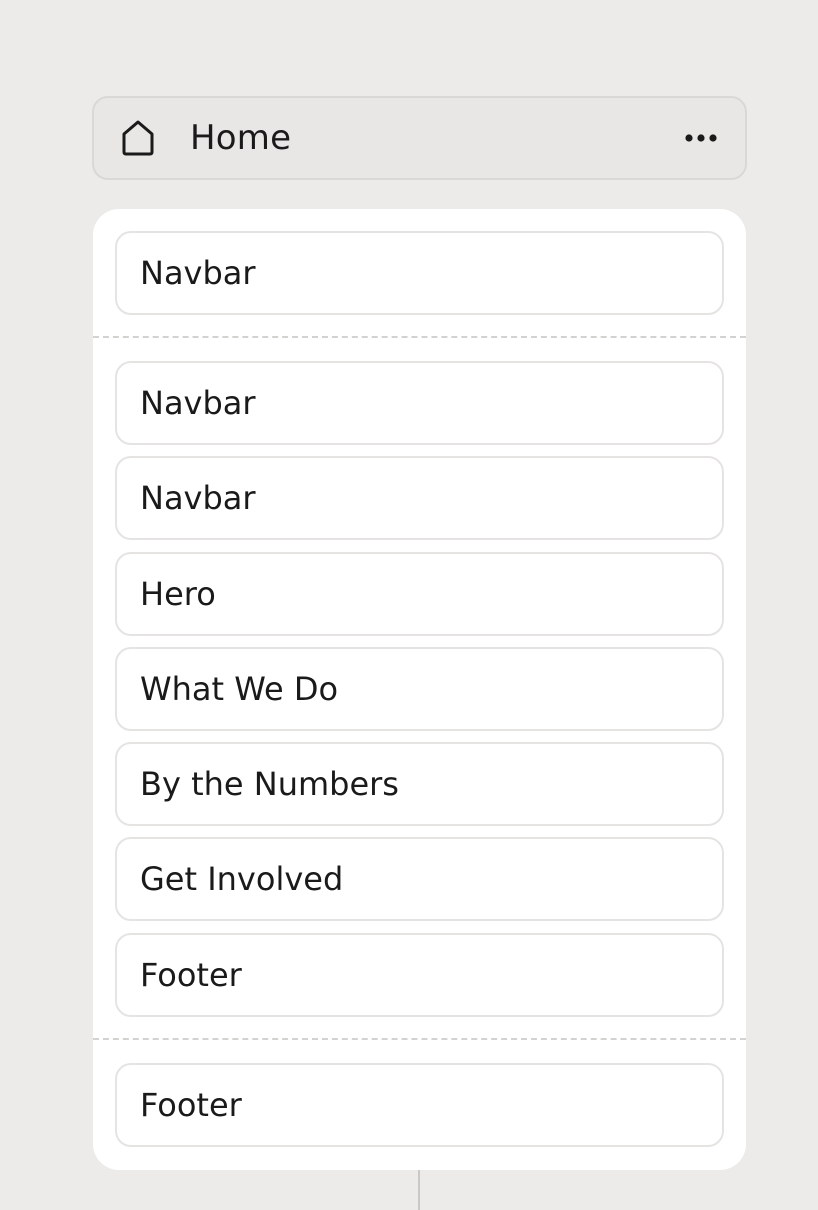 This screenshot has height=1210, width=818. I want to click on section-item-navbar-2: Navbar, so click(419, 498).